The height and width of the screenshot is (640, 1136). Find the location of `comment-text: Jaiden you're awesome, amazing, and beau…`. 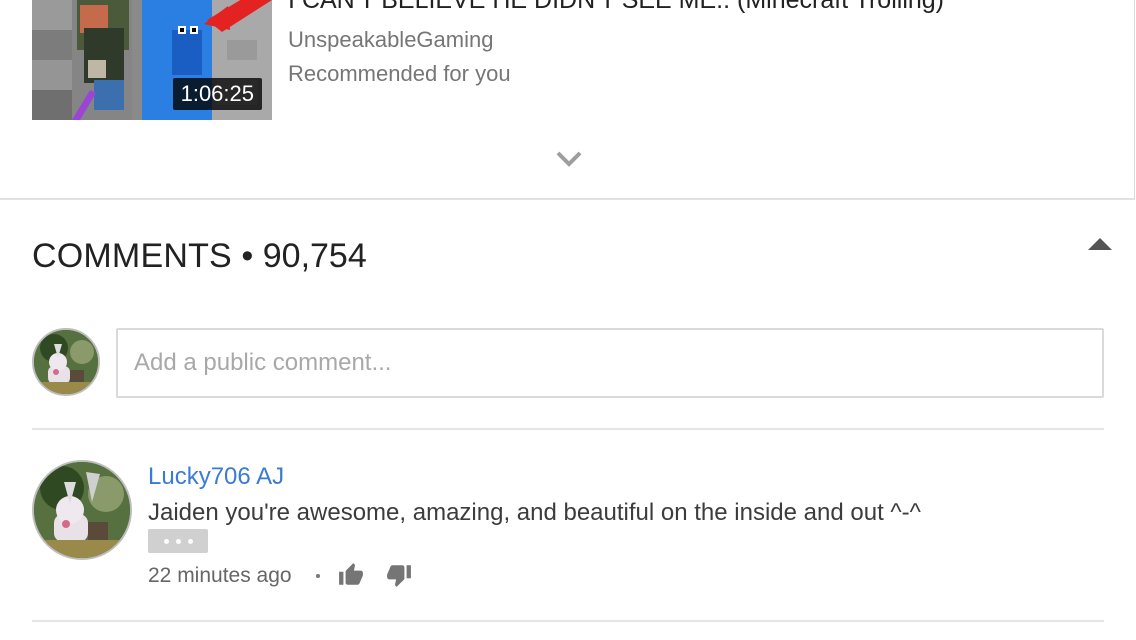

comment-text: Jaiden you're awesome, amazing, and beau… is located at coordinates (534, 512).